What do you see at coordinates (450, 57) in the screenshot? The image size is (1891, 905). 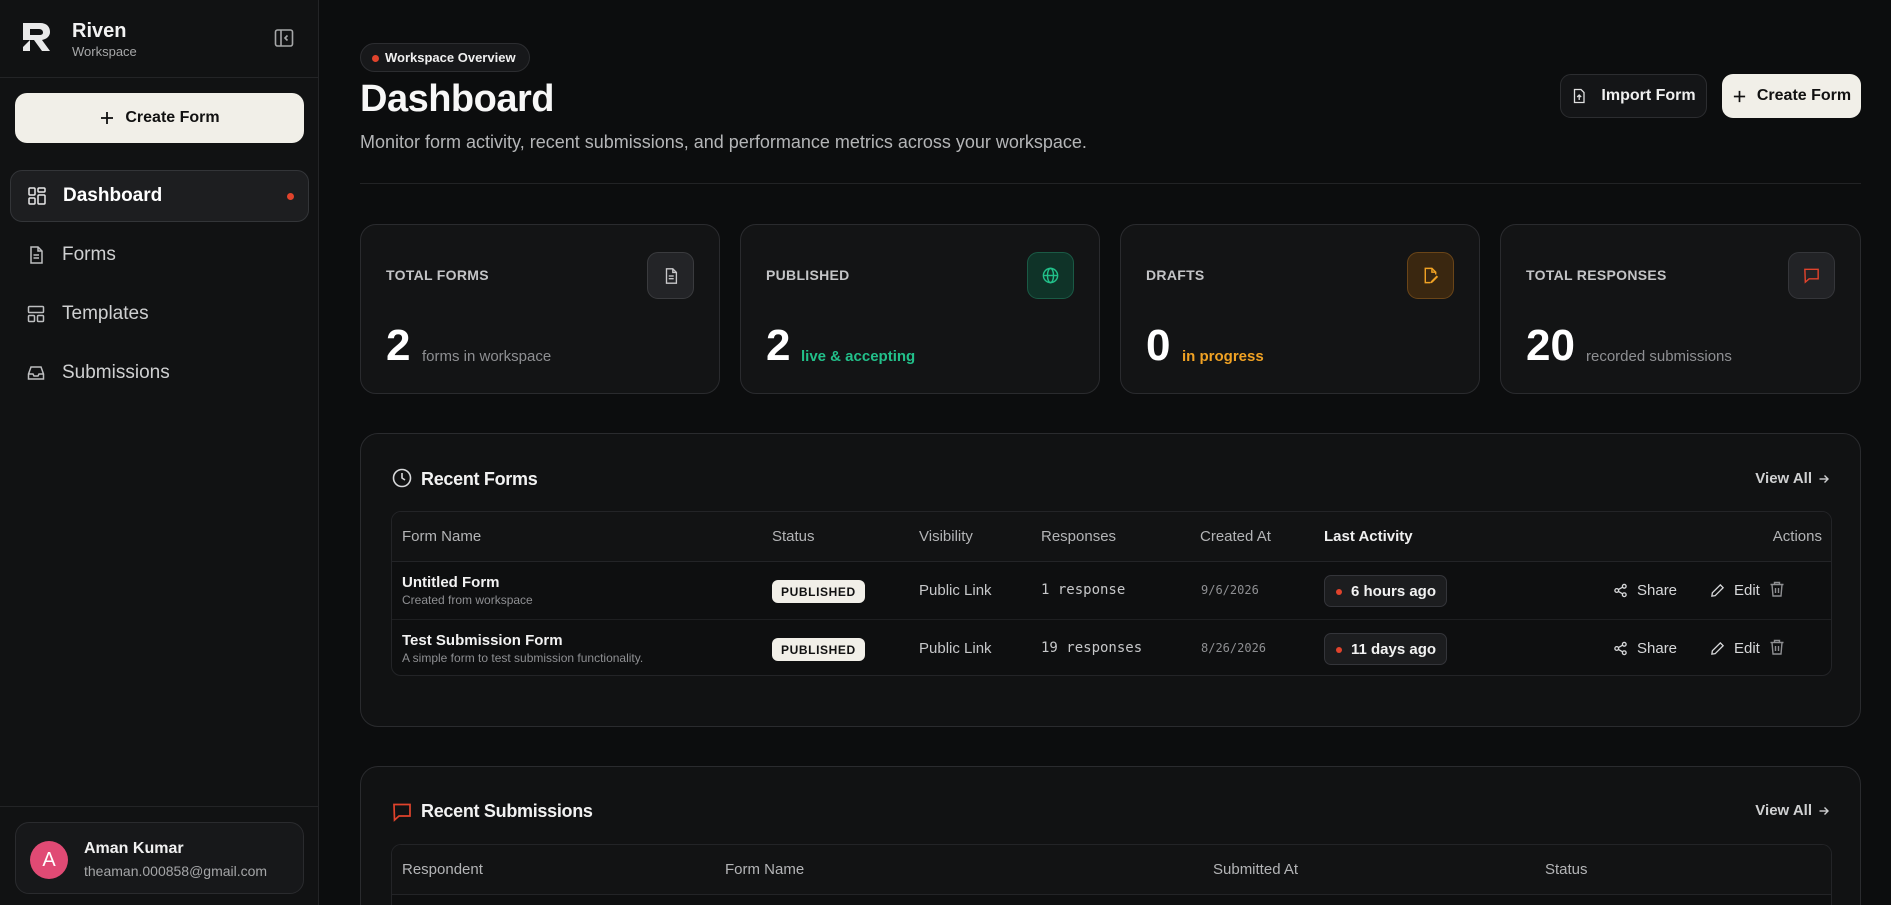 I see `pill-label: Workspace Overview` at bounding box center [450, 57].